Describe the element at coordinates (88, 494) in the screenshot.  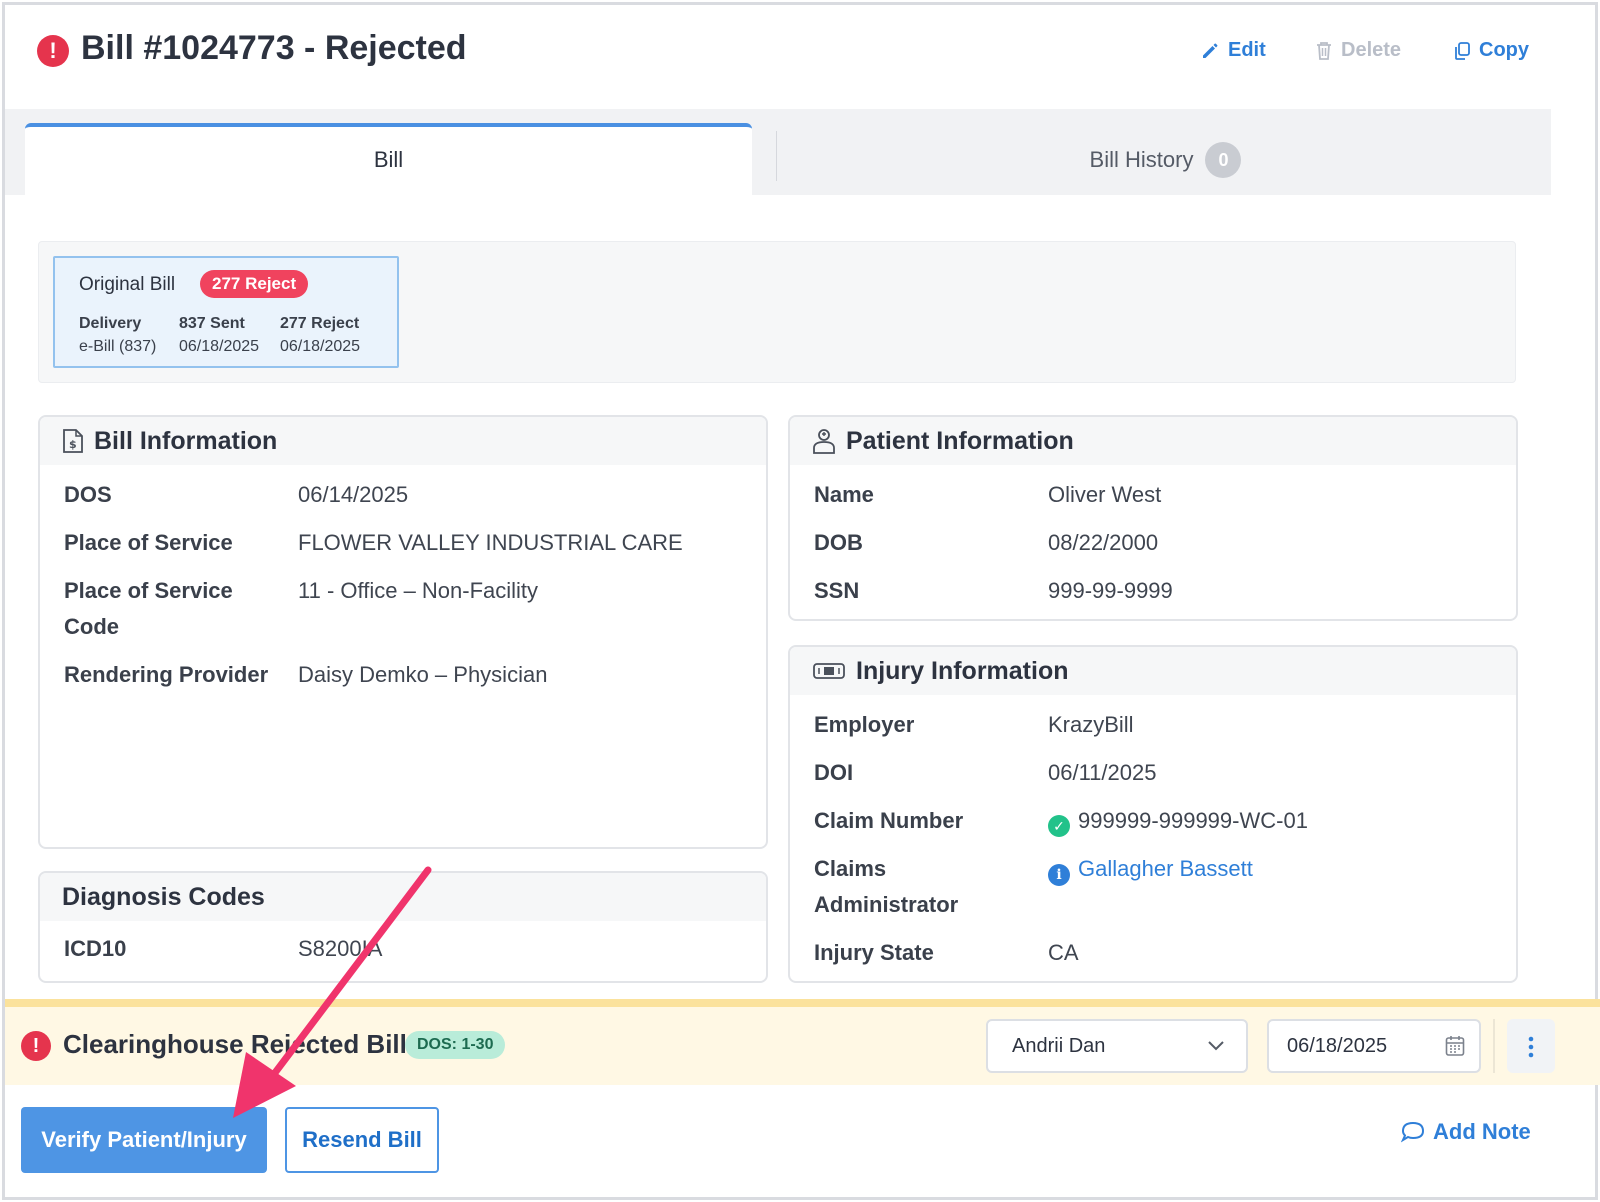
I see `dos-label: DOS` at that location.